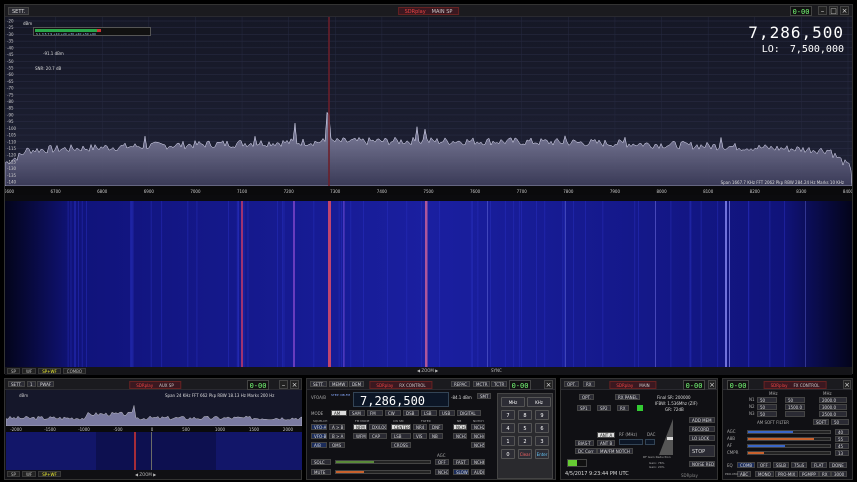 The image size is (857, 482). Describe the element at coordinates (401, 427) in the screenshot. I see `center-button: CENTER` at that location.